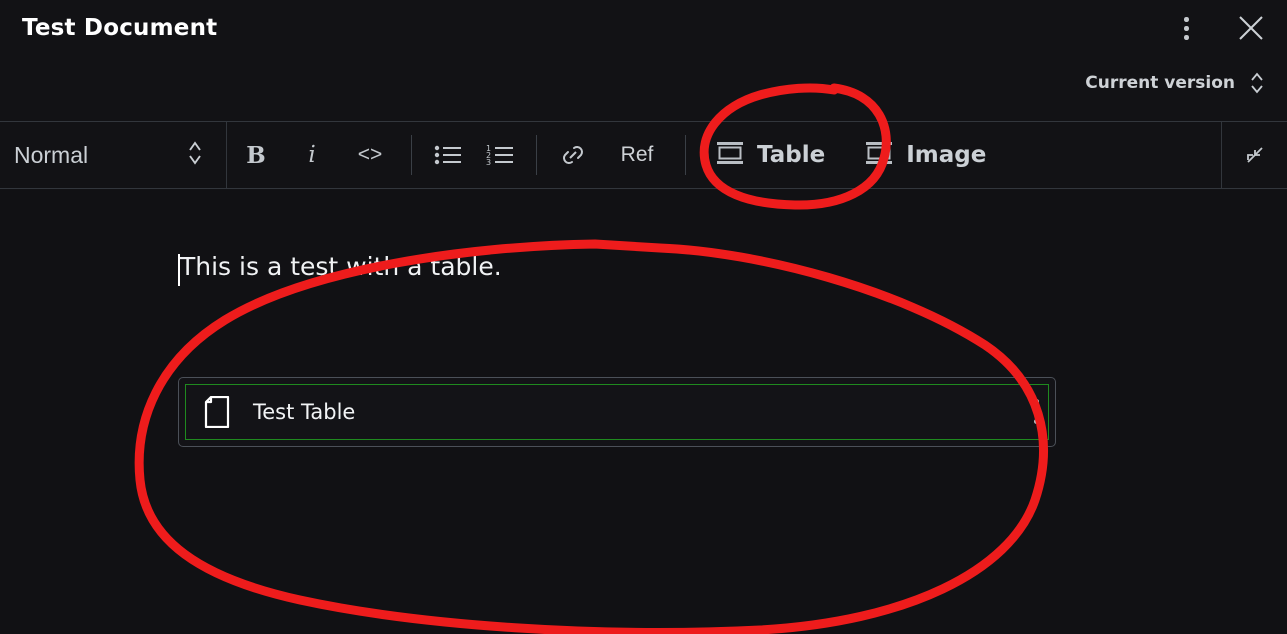 This screenshot has height=634, width=1287. I want to click on ref-button: Ref, so click(637, 155).